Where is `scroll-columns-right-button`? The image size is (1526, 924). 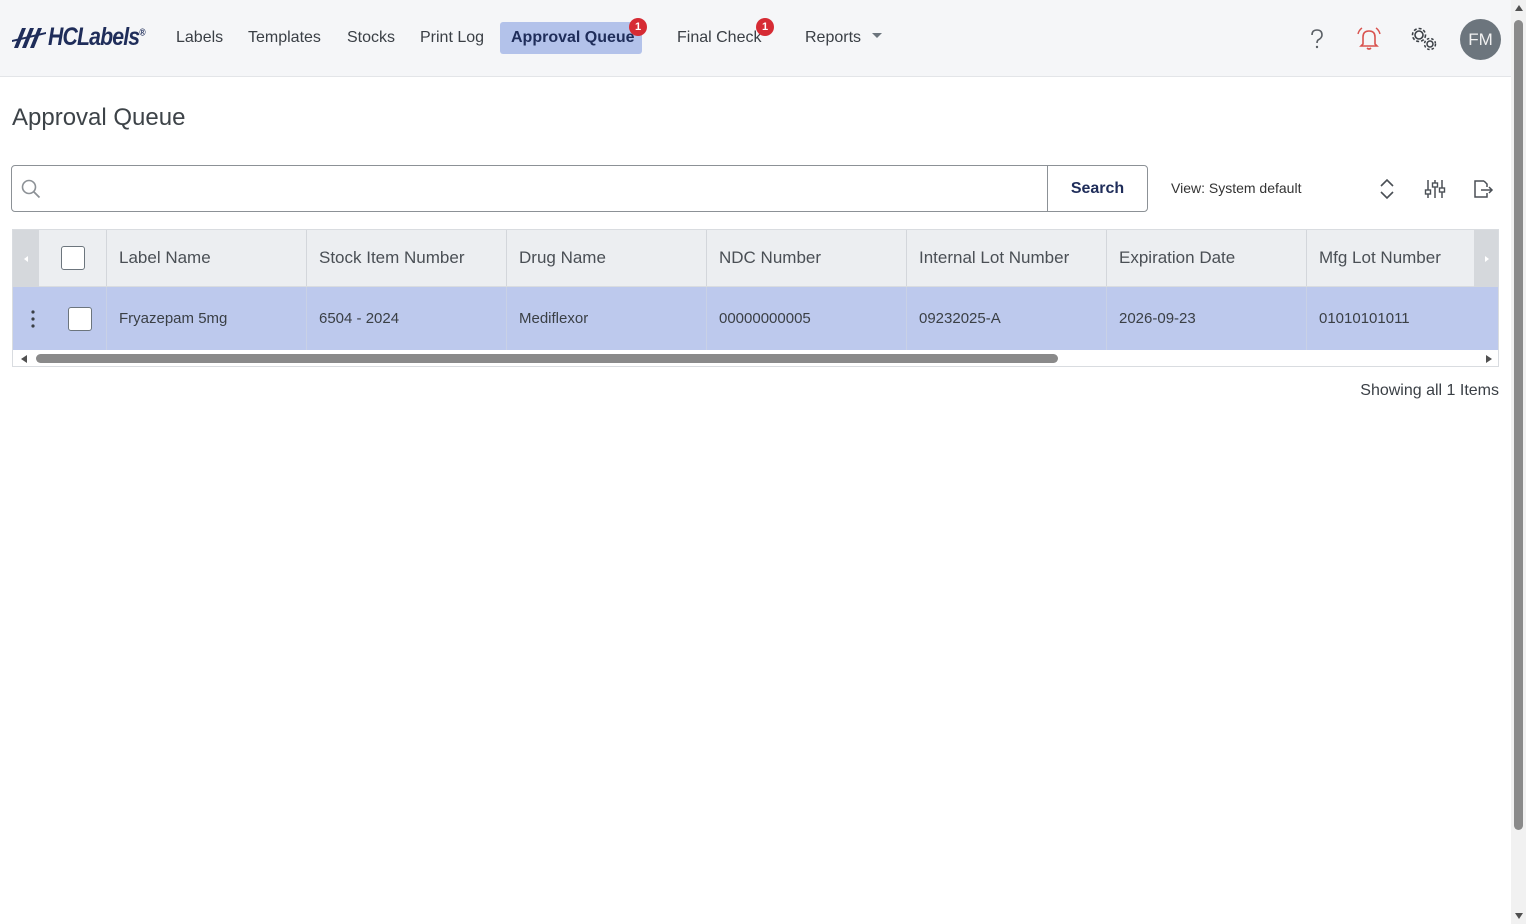
scroll-columns-right-button is located at coordinates (1486, 258).